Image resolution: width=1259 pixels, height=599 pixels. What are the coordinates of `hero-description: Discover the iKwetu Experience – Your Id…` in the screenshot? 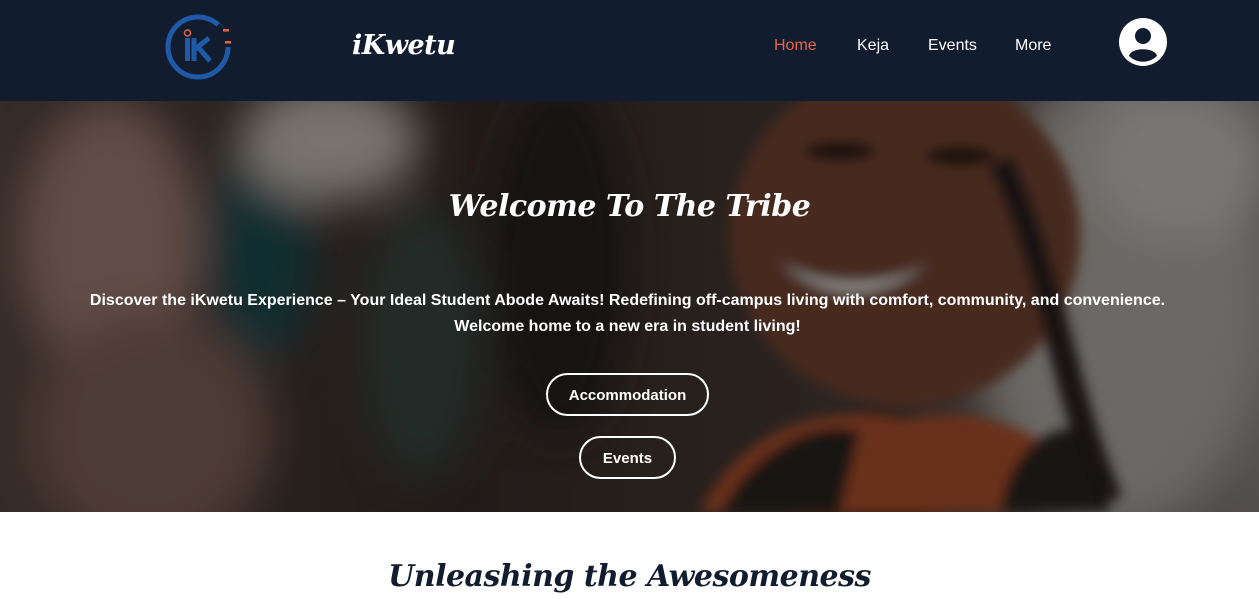 It's located at (627, 313).